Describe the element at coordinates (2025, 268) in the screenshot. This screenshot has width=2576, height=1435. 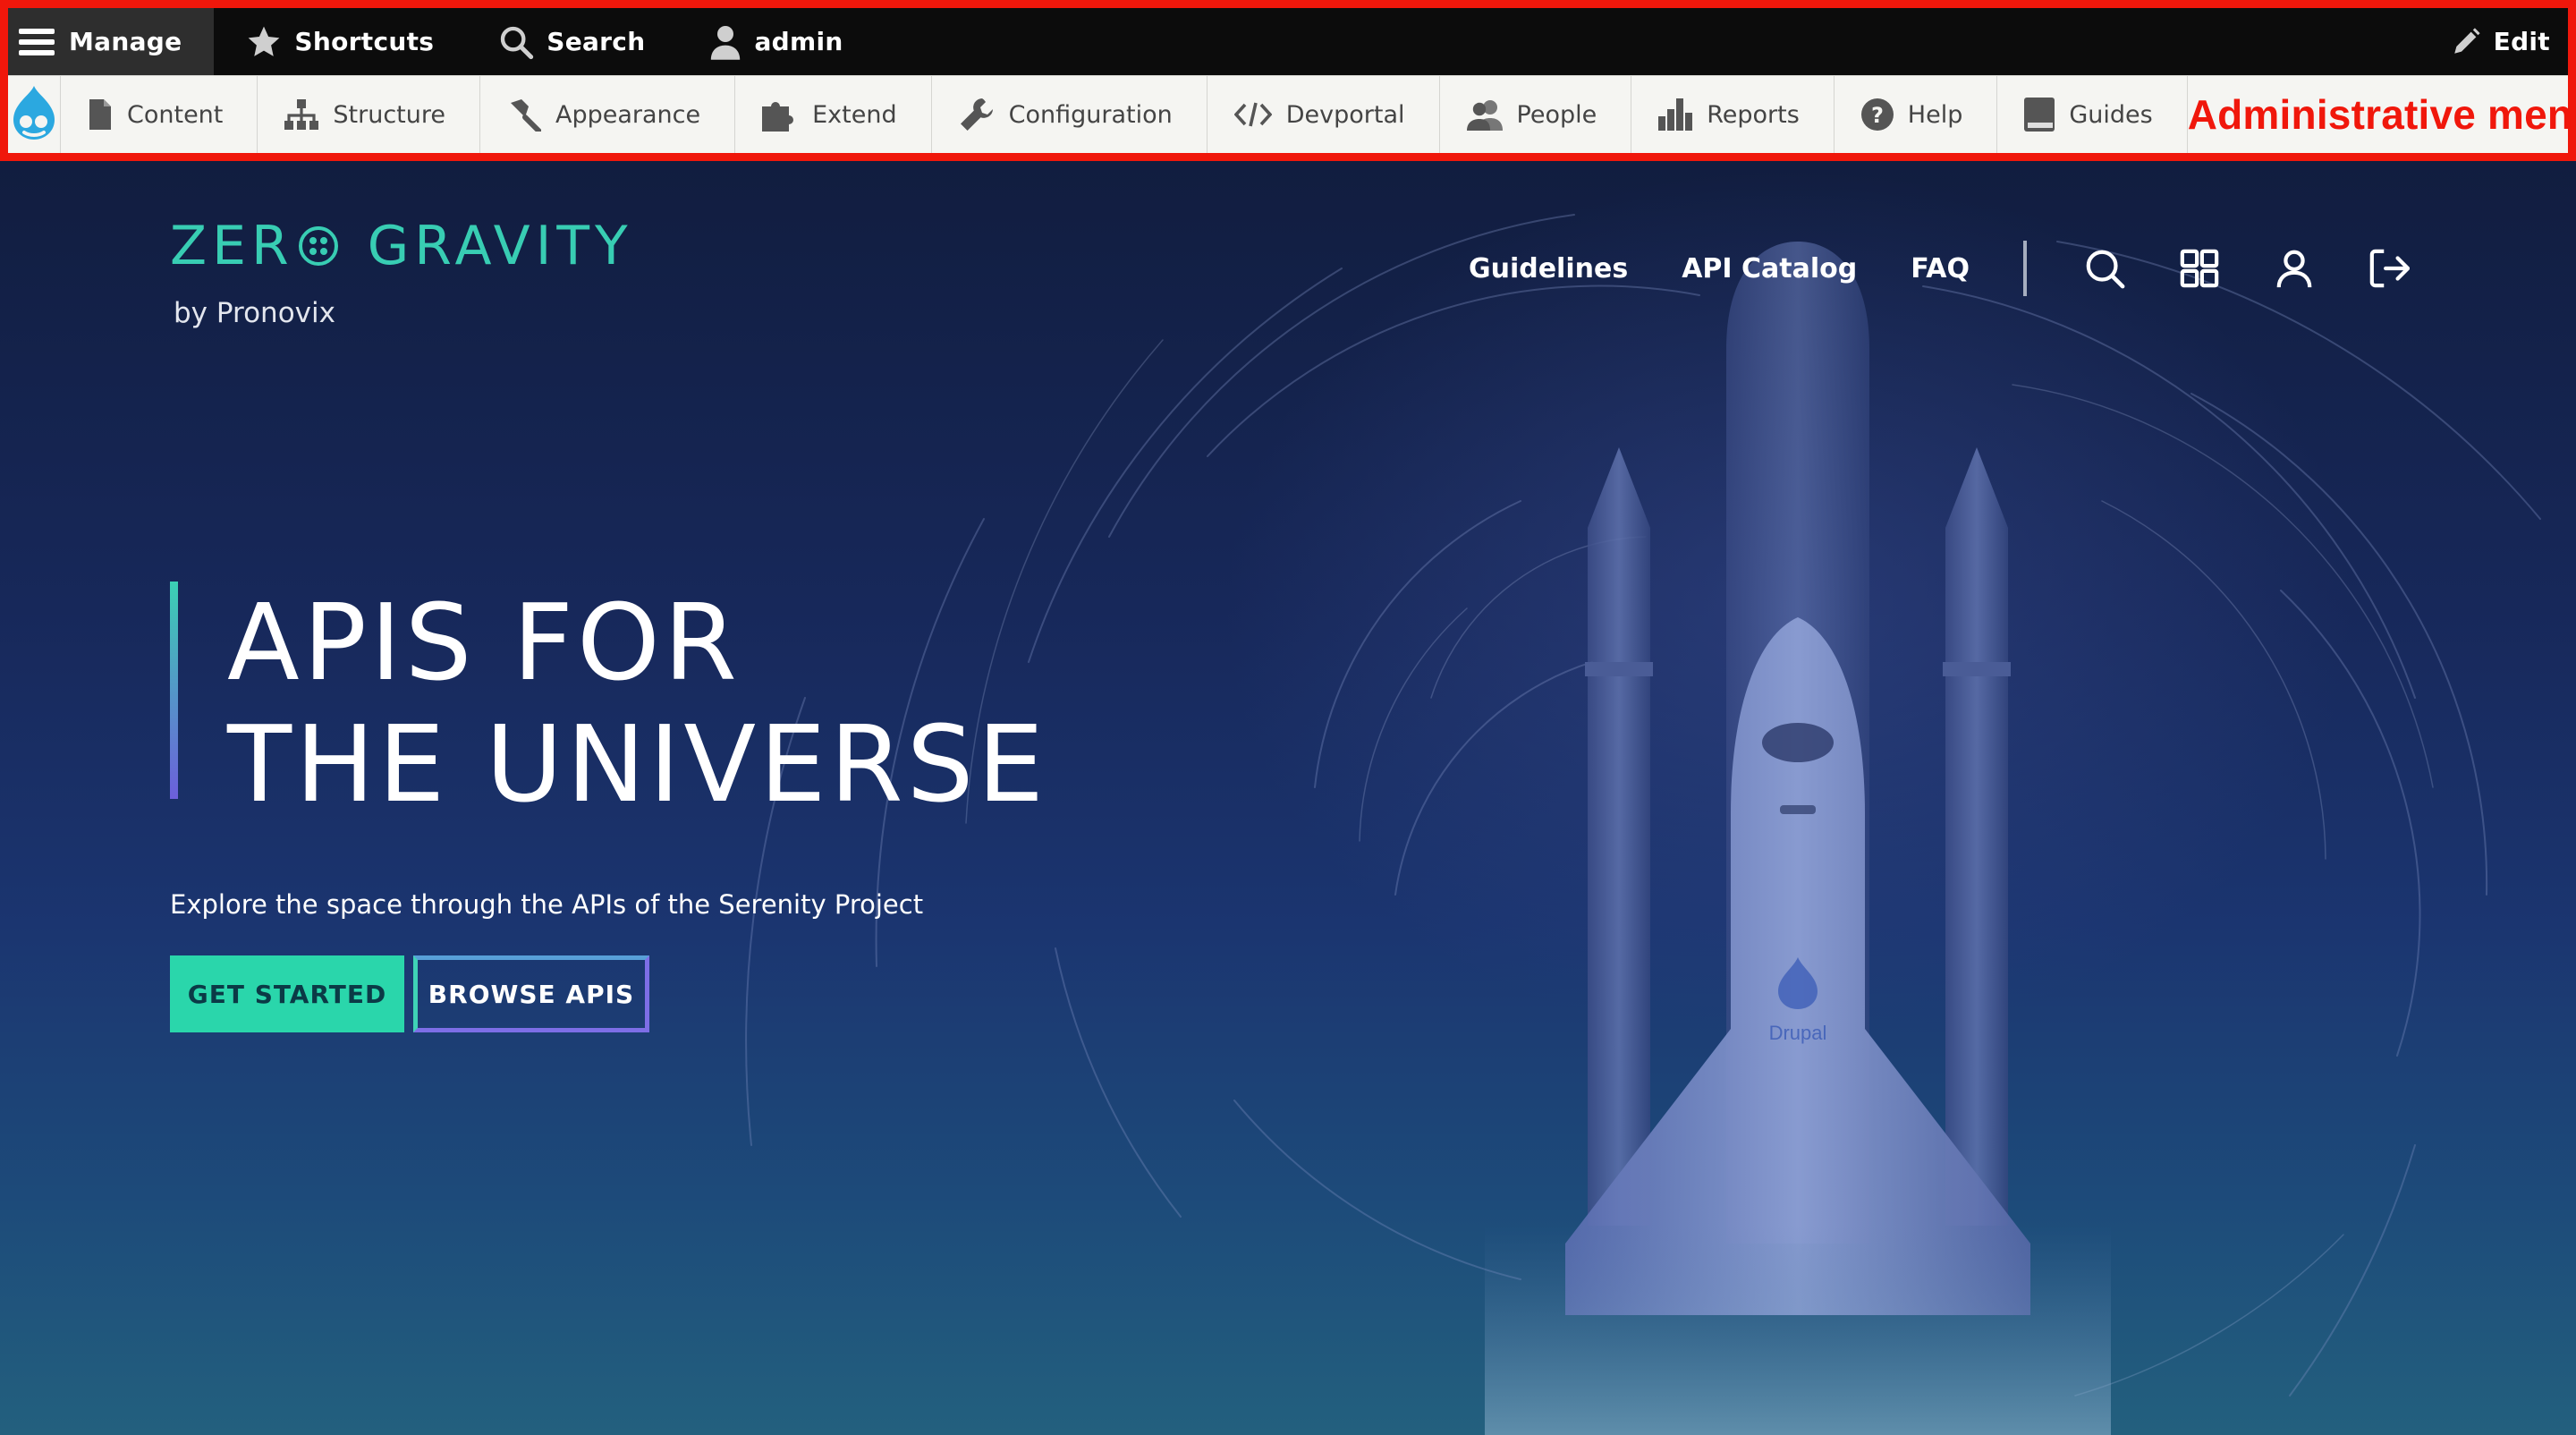
I see `nav-divider` at that location.